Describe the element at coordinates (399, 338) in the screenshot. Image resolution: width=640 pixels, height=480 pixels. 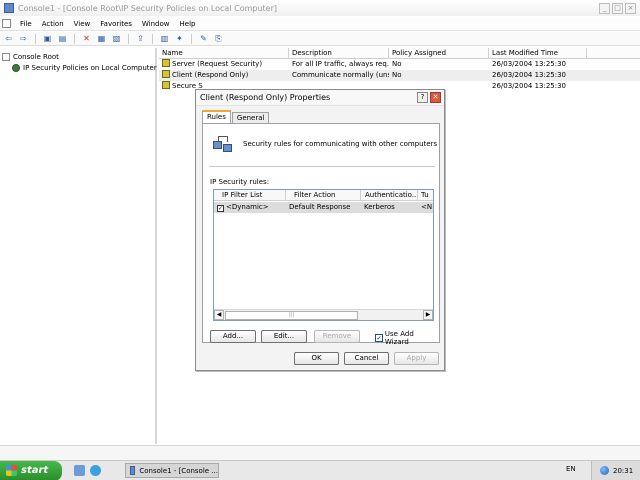
I see `use-add-wizard-label: Use Add Wizard` at that location.